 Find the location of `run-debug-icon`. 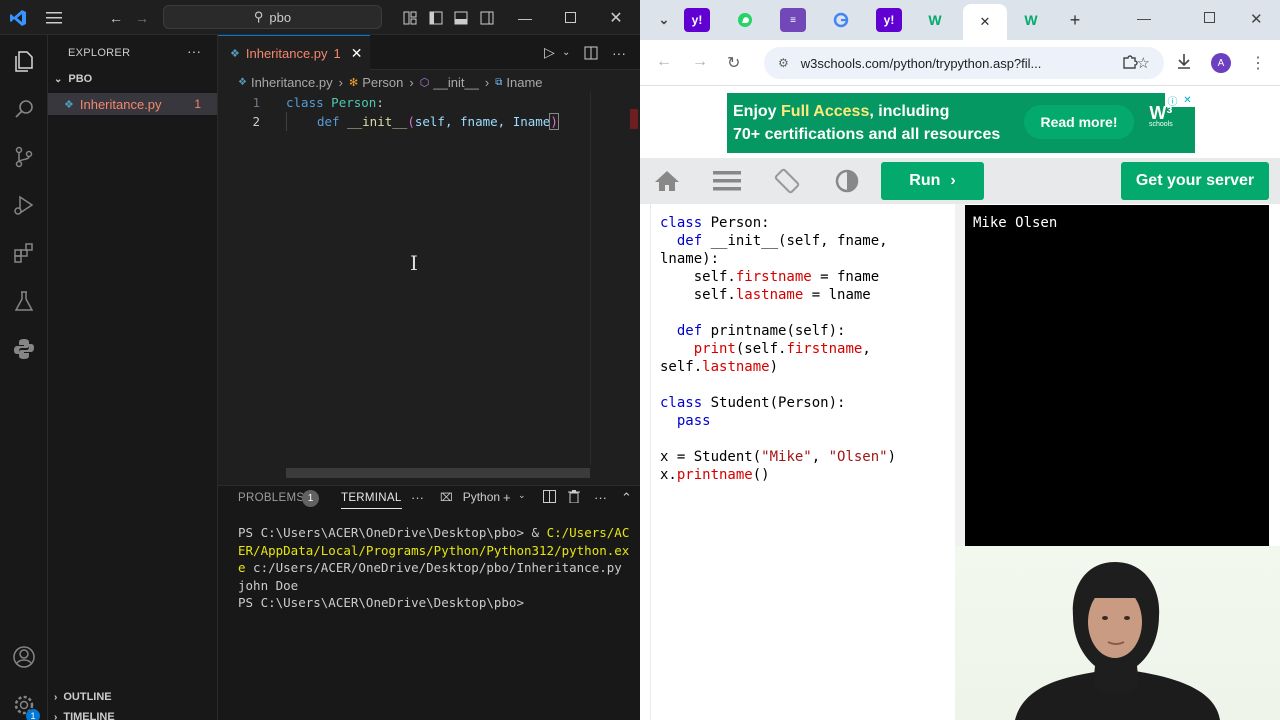

run-debug-icon is located at coordinates (24, 205).